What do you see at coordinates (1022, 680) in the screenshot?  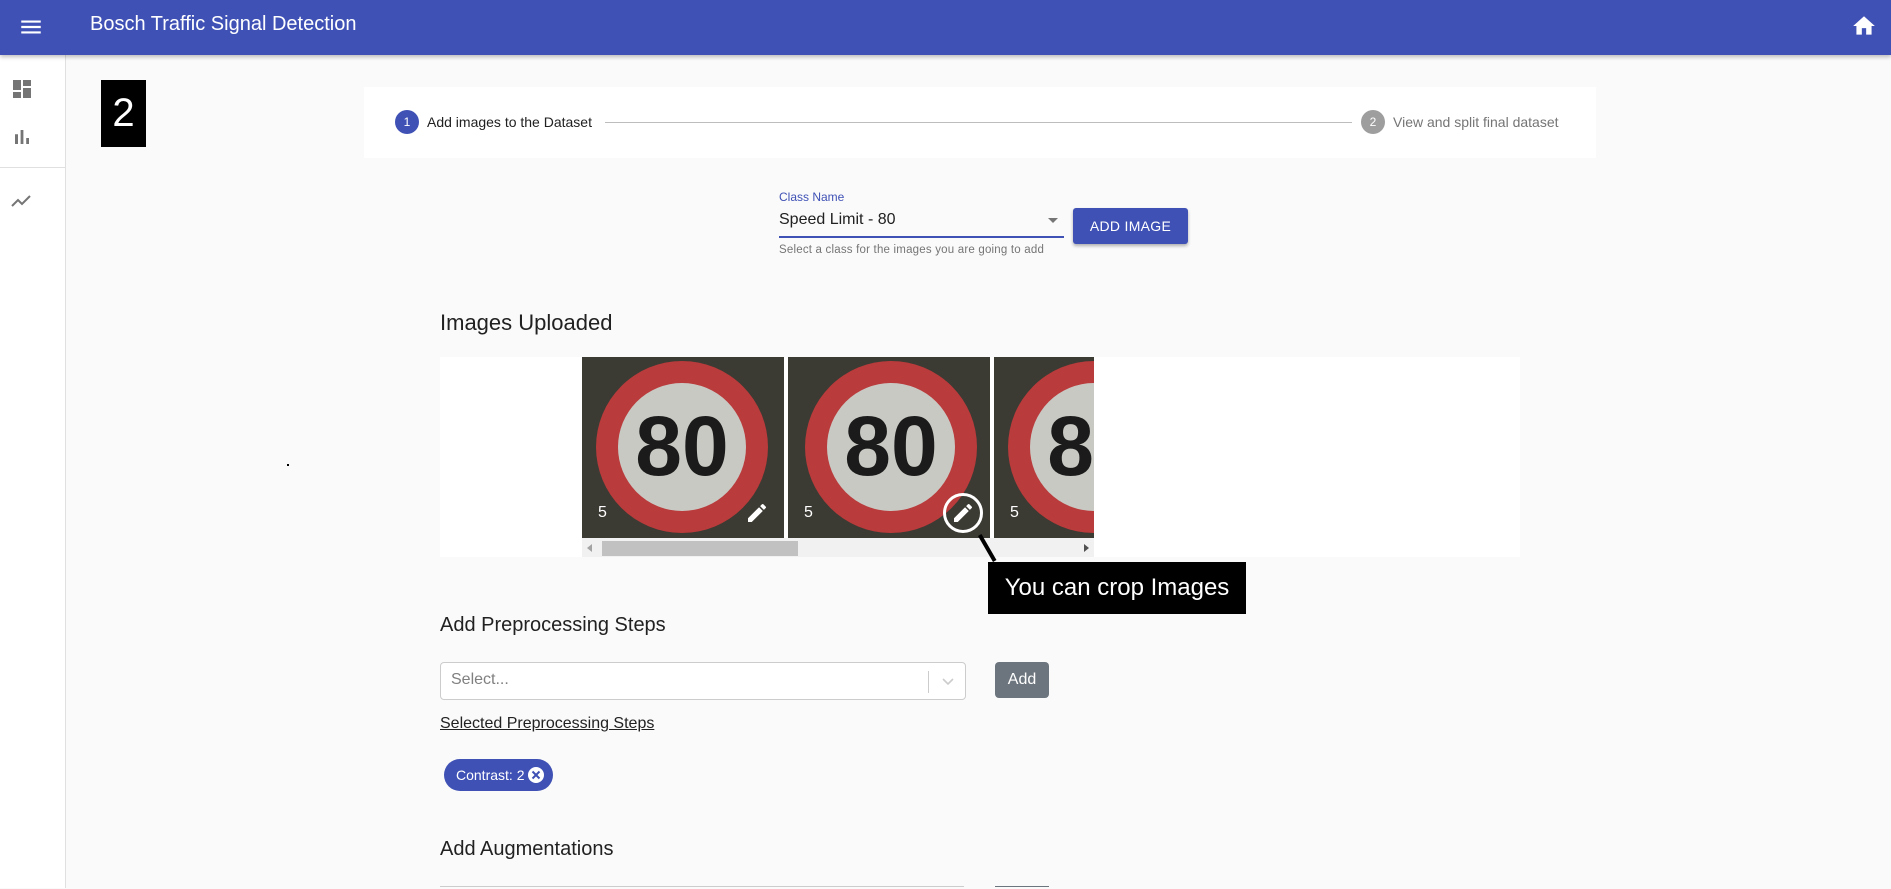 I see `add-preprocessing-button: Add` at bounding box center [1022, 680].